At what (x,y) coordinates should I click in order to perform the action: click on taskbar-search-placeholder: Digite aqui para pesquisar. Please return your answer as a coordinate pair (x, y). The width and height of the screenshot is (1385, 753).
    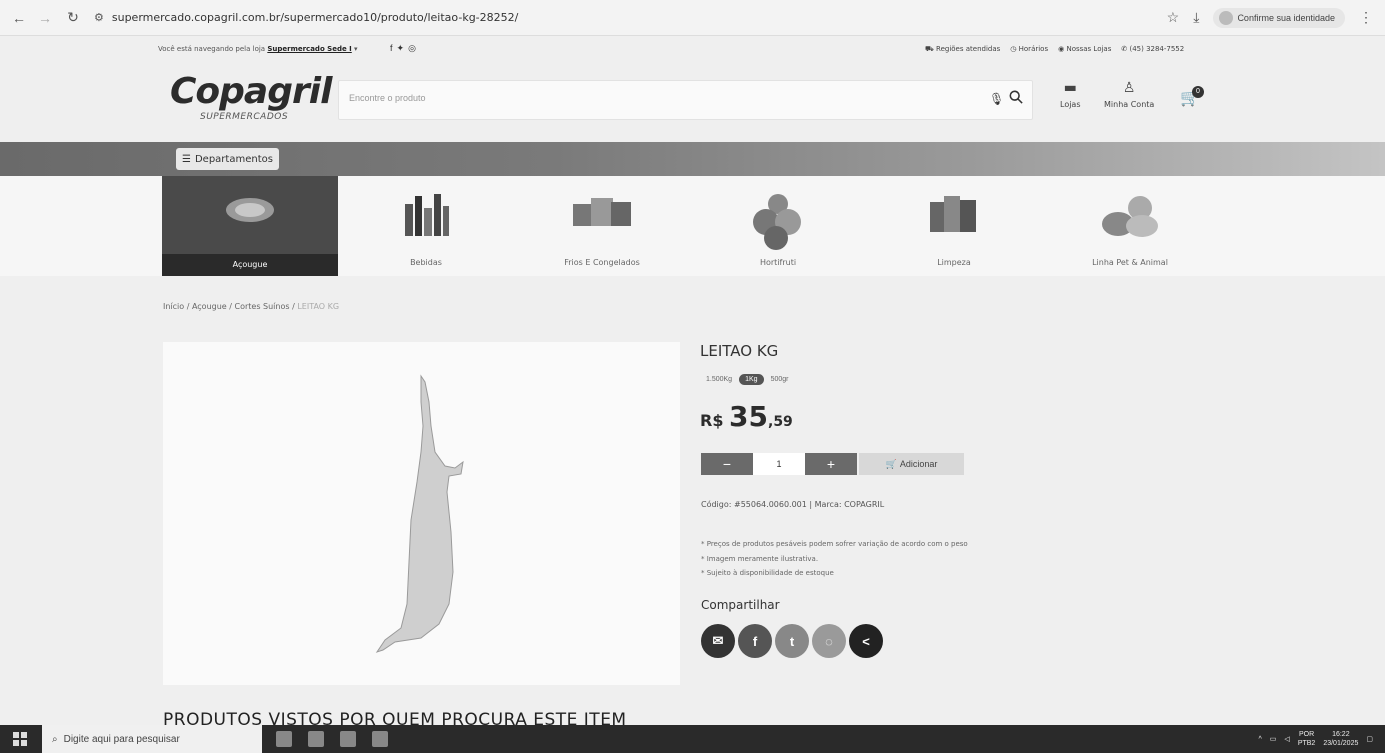
    Looking at the image, I should click on (121, 739).